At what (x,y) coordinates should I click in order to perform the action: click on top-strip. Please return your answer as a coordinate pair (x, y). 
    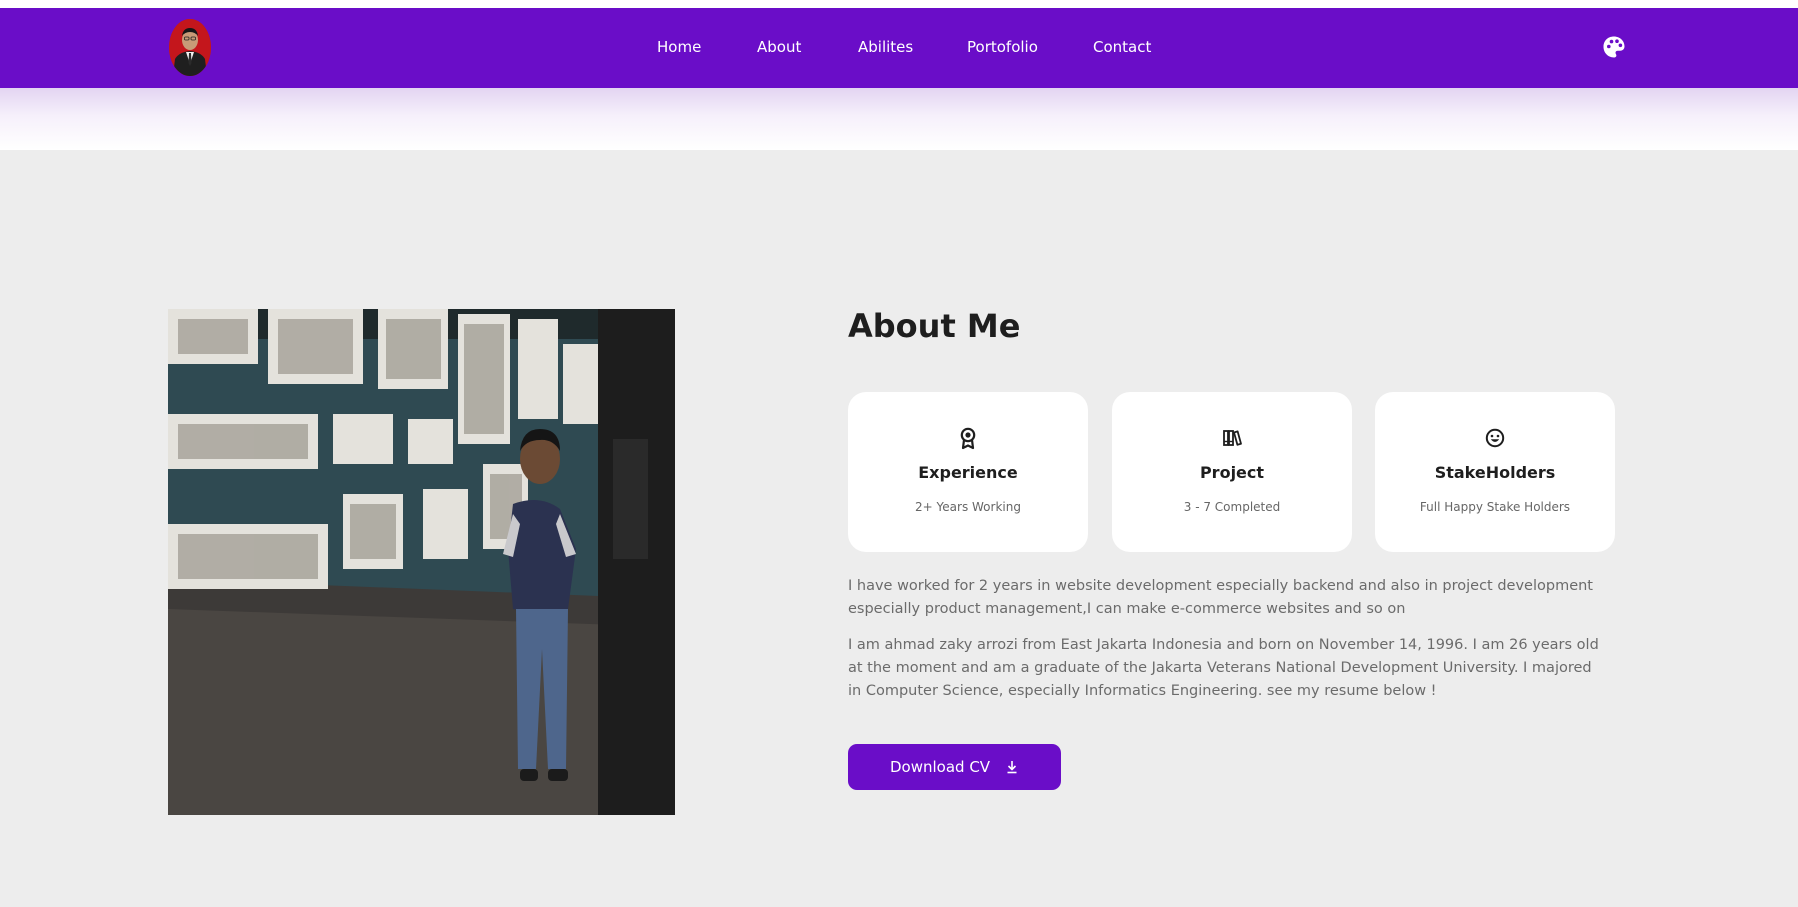
    Looking at the image, I should click on (899, 4).